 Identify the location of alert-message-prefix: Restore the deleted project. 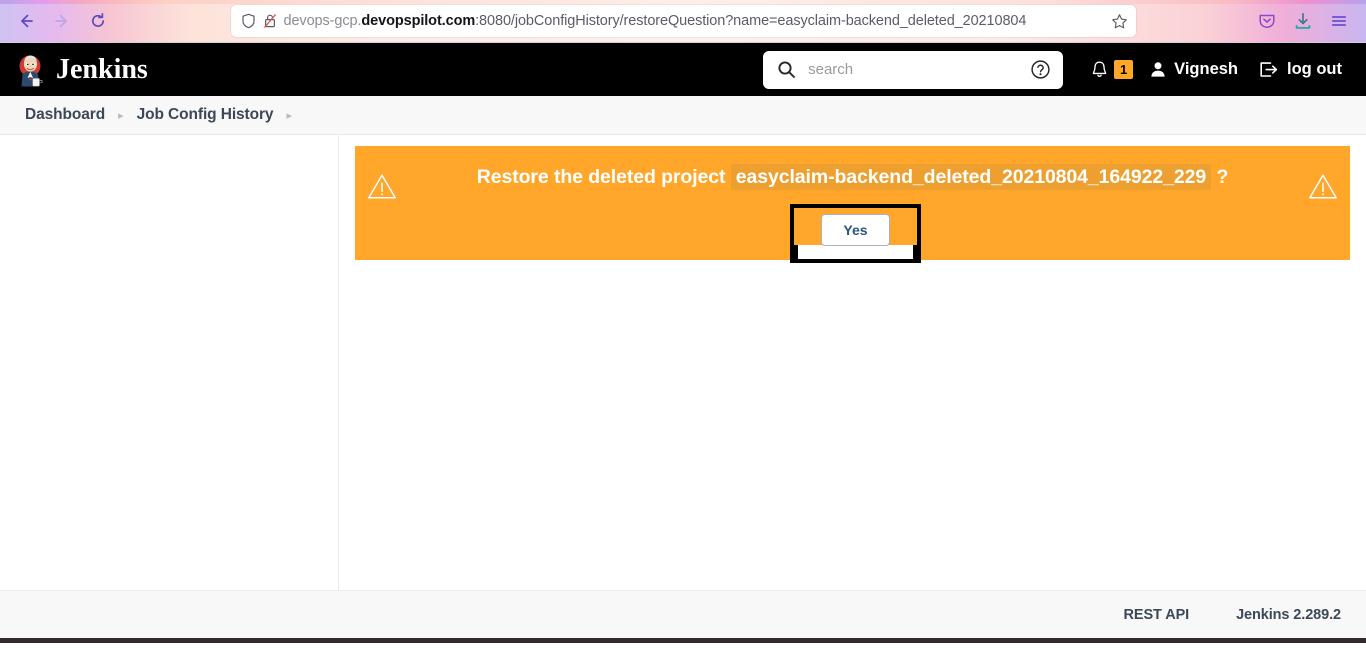
(601, 177).